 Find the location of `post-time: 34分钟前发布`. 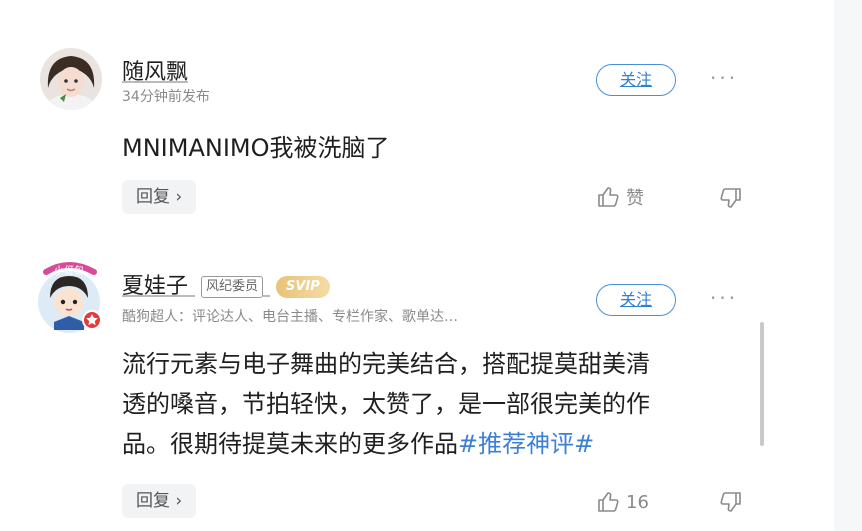

post-time: 34分钟前发布 is located at coordinates (166, 97).